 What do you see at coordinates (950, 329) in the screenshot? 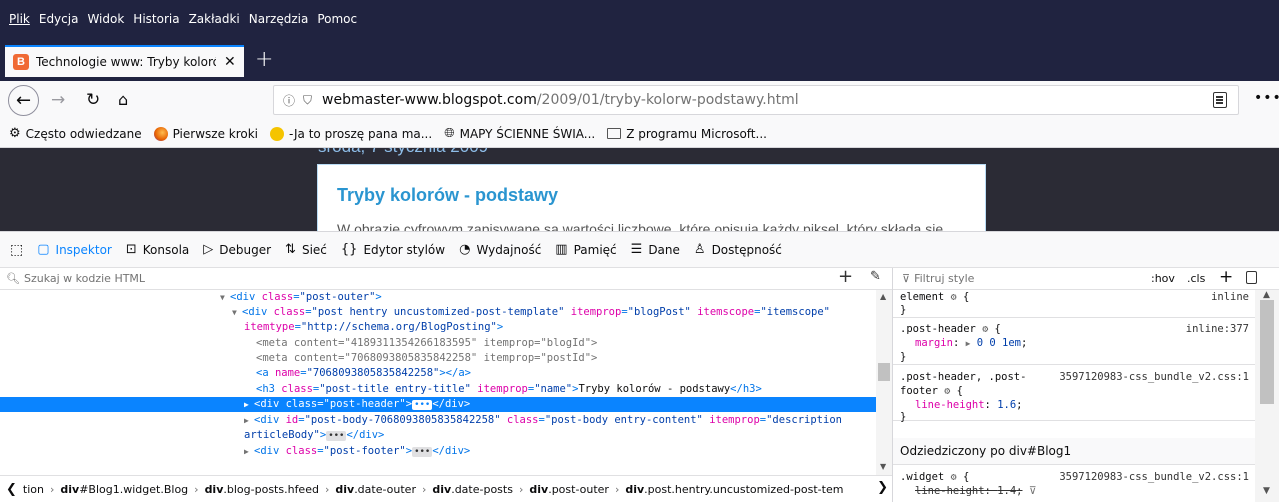
I see `rule-selector: .post-header ⚙ {` at bounding box center [950, 329].